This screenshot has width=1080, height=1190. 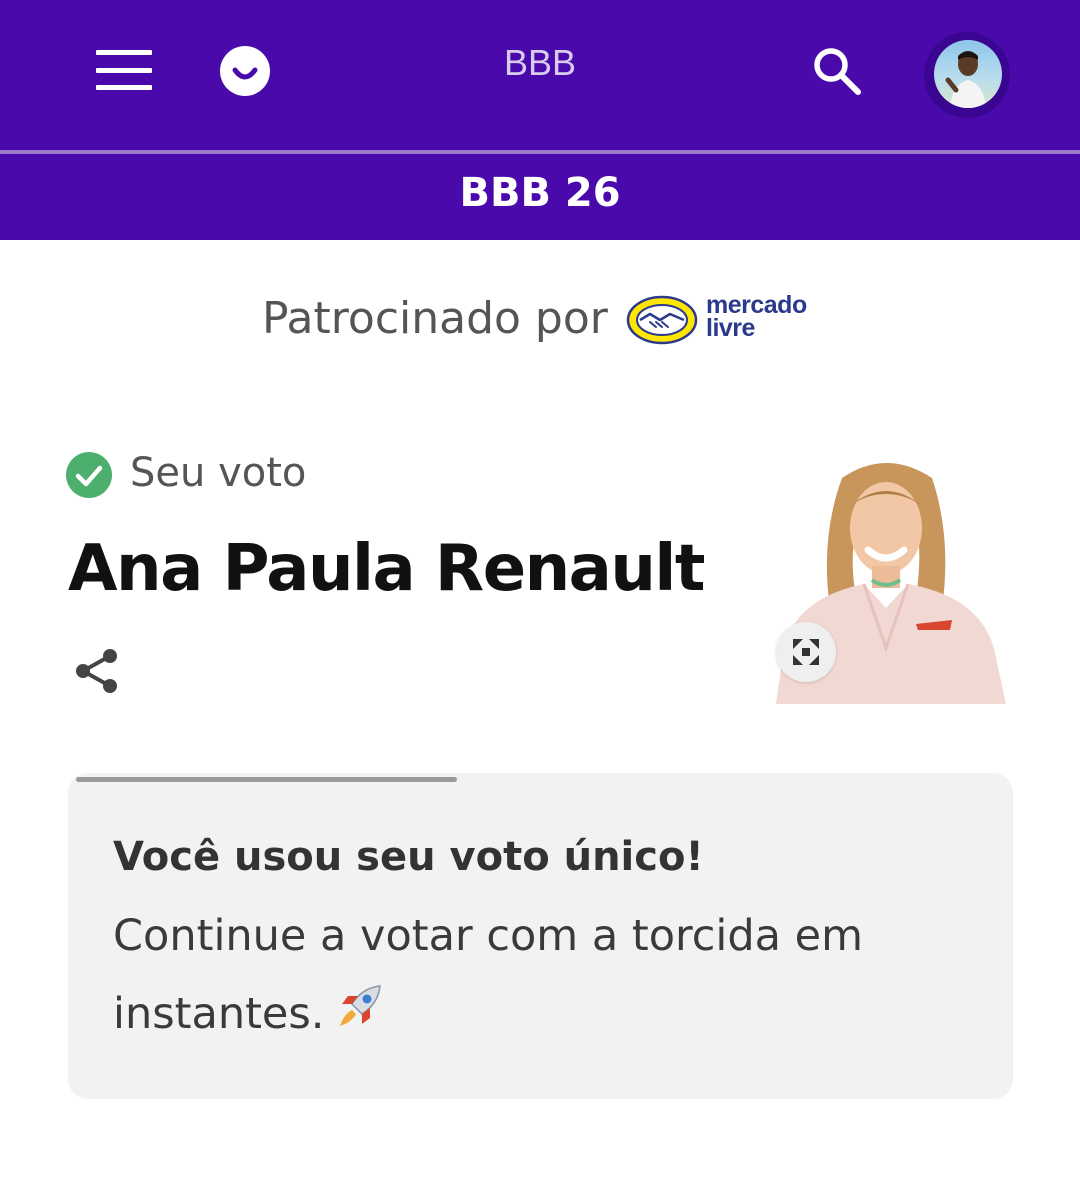 What do you see at coordinates (806, 652) in the screenshot?
I see `expand-icon` at bounding box center [806, 652].